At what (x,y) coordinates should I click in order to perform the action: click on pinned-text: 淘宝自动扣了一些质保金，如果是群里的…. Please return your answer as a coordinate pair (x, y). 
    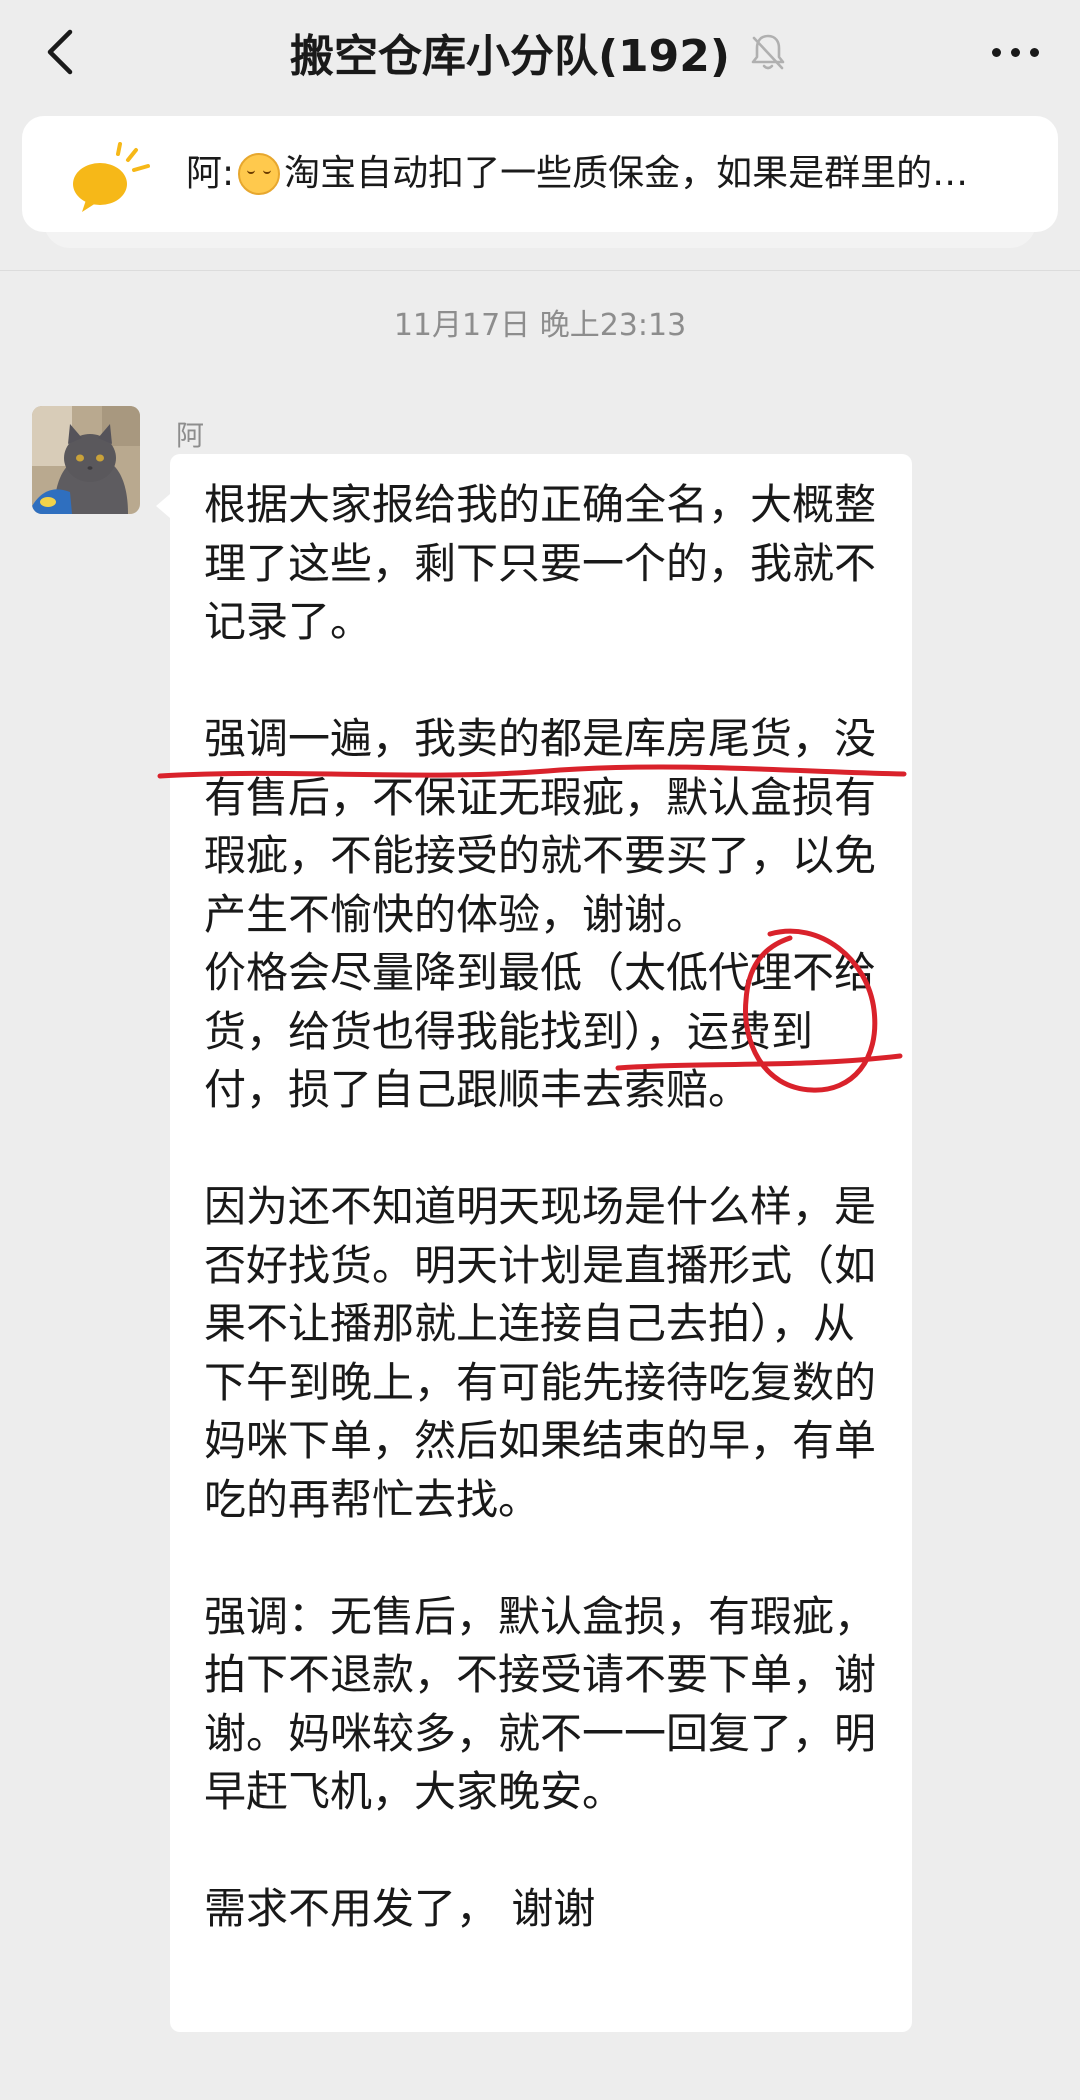
    Looking at the image, I should click on (626, 173).